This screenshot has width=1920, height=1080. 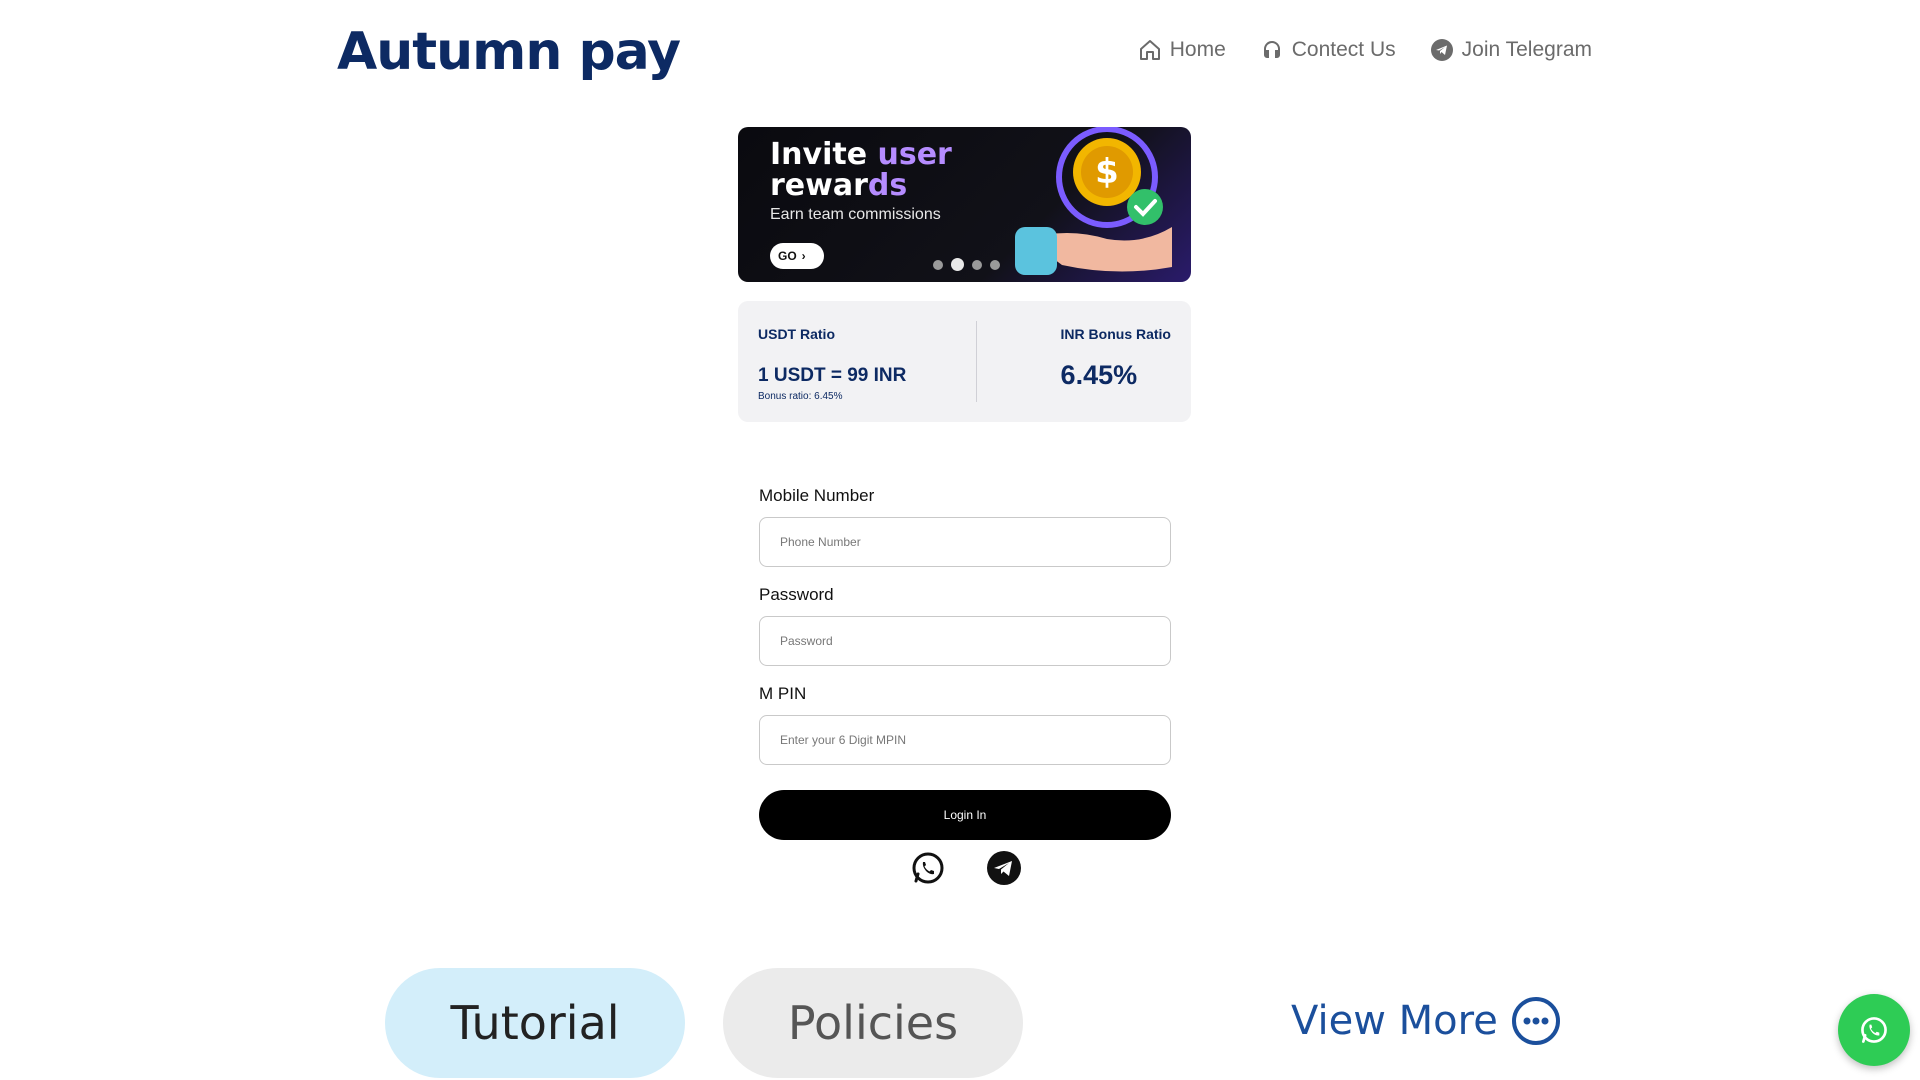 What do you see at coordinates (1535, 1021) in the screenshot?
I see `more-dots-icon` at bounding box center [1535, 1021].